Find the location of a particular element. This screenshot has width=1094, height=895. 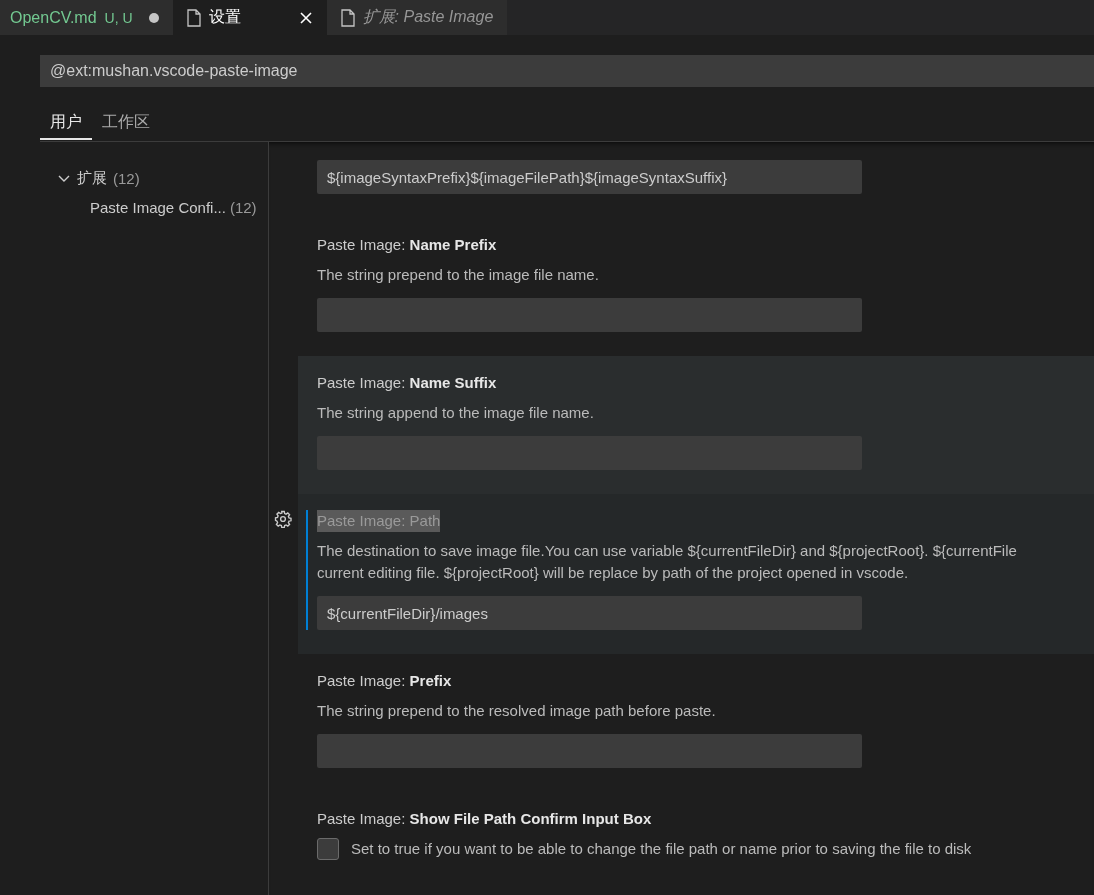

setting-title: Paste Image: Path is located at coordinates (379, 521).